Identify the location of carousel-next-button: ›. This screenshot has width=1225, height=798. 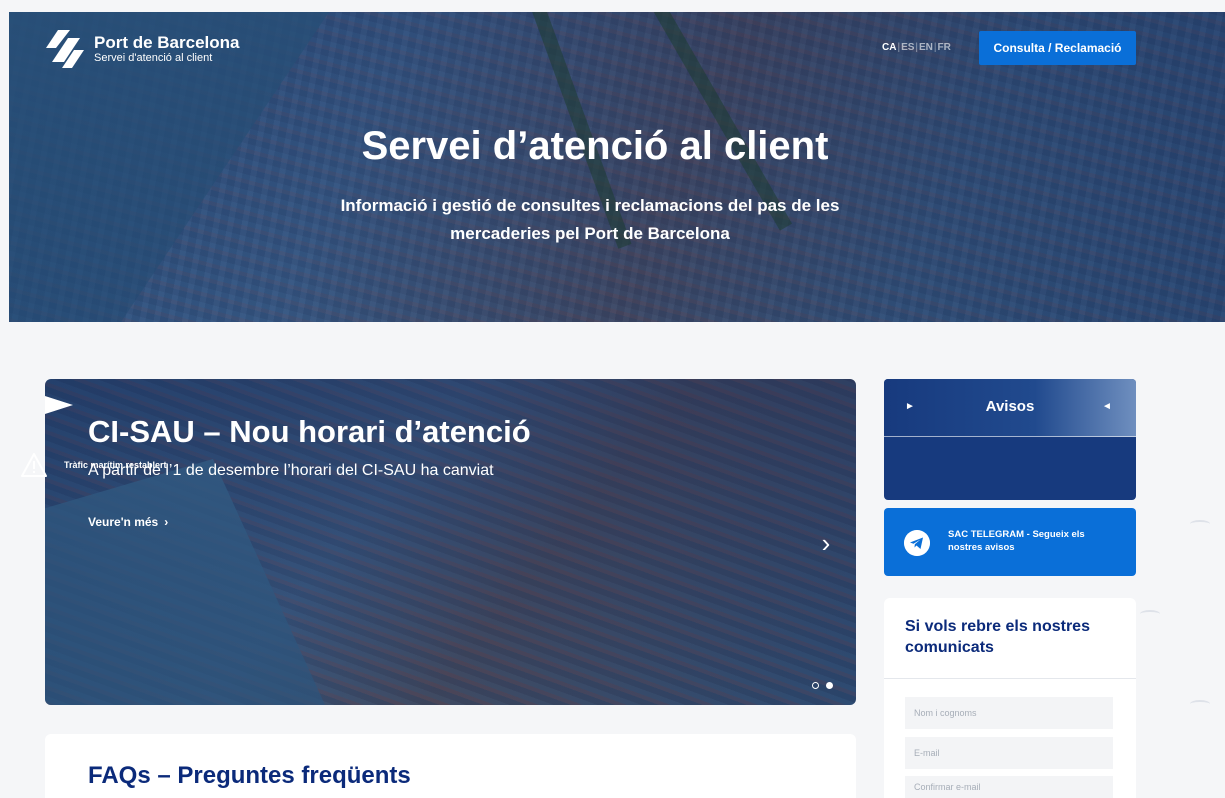
(826, 543).